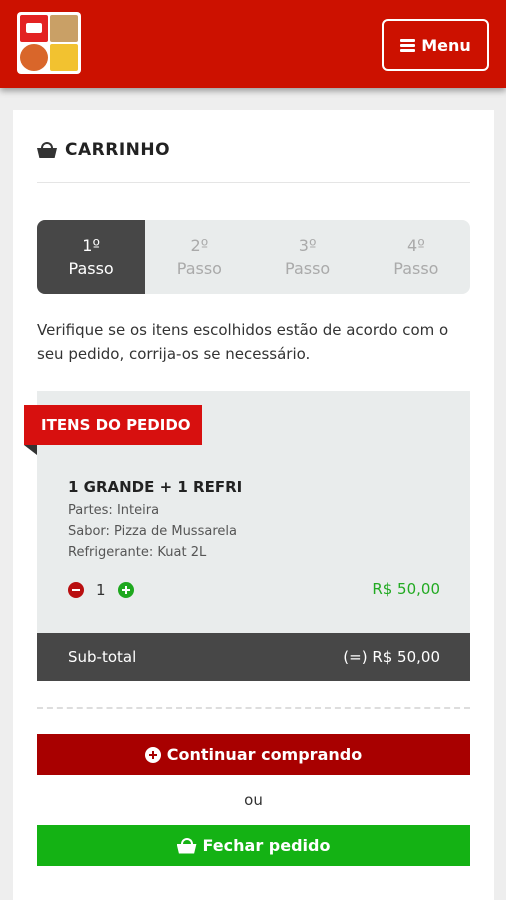  Describe the element at coordinates (118, 150) in the screenshot. I see `cart-title: CARRINHO` at that location.